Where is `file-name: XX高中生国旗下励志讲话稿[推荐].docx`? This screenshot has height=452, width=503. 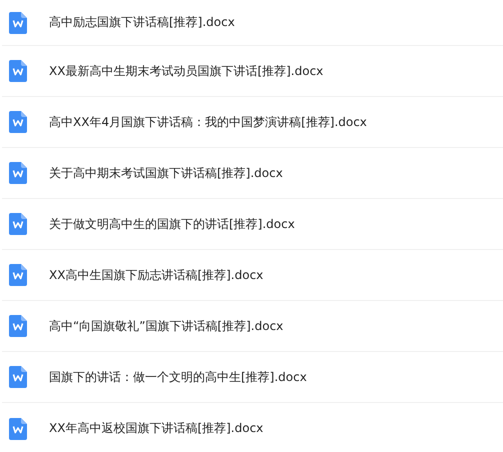 file-name: XX高中生国旗下励志讲话稿[推荐].docx is located at coordinates (156, 275).